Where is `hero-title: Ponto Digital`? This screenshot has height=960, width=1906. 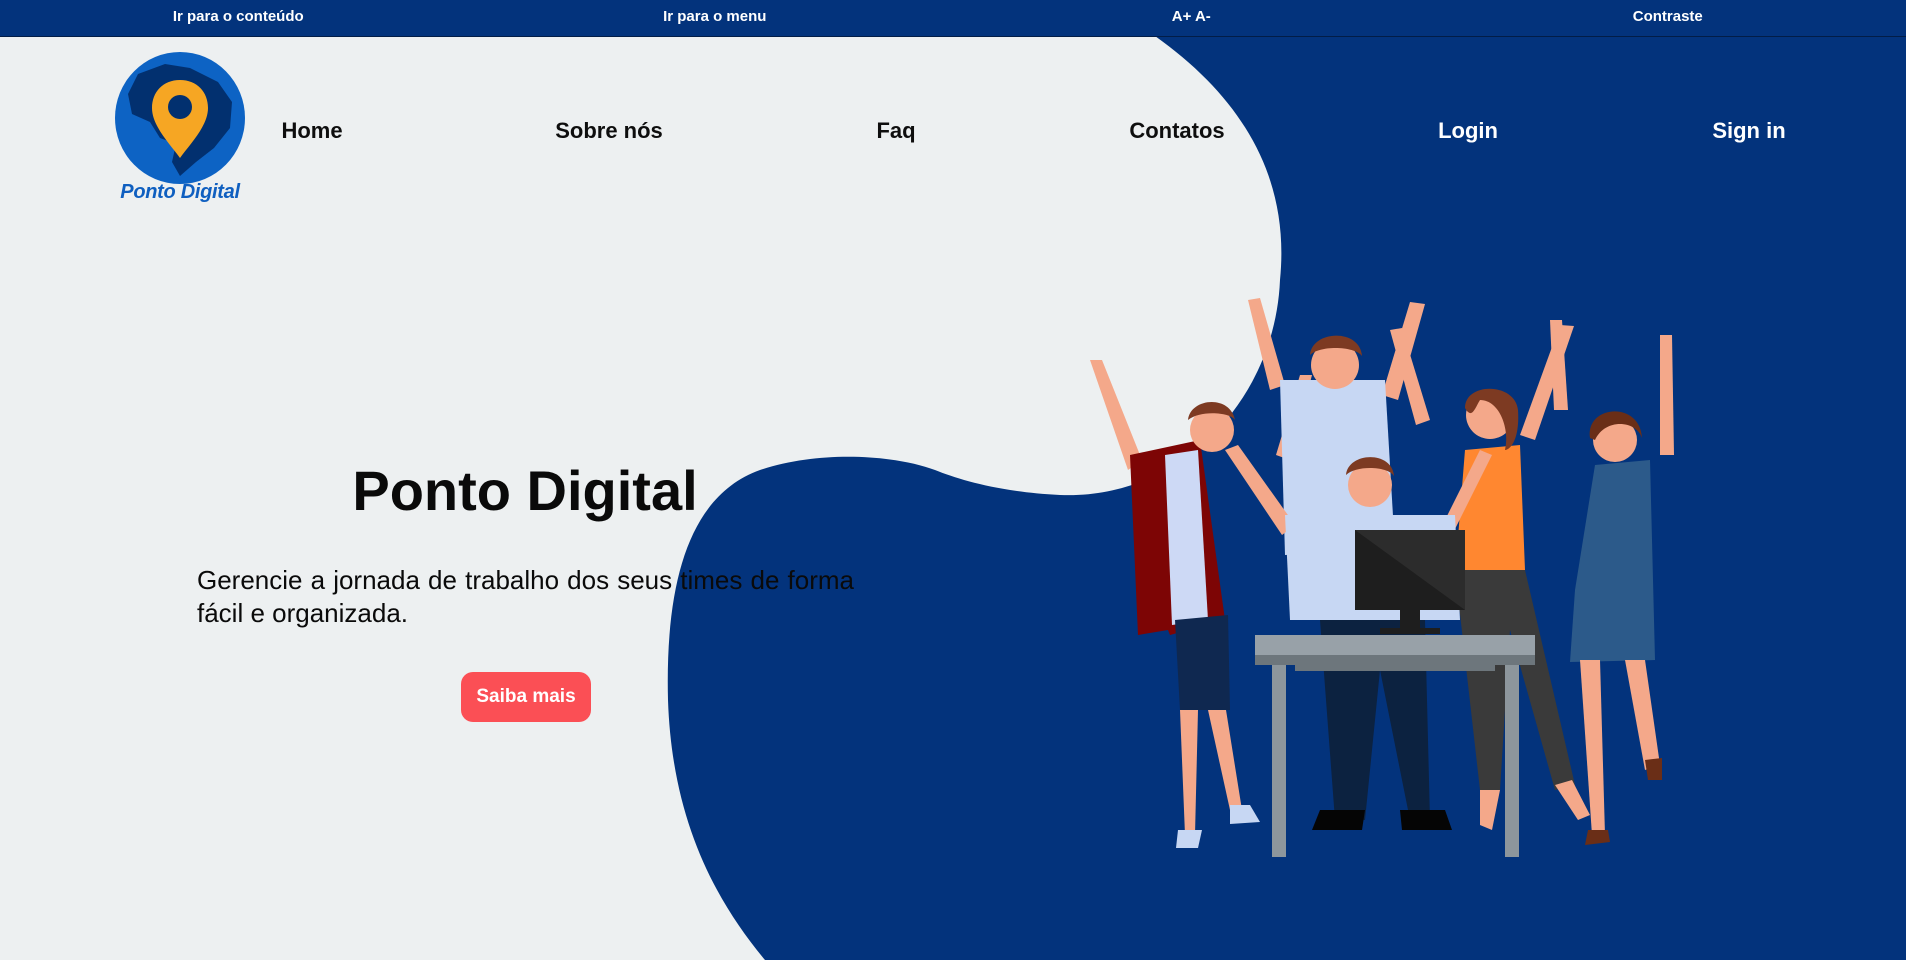
hero-title: Ponto Digital is located at coordinates (525, 490).